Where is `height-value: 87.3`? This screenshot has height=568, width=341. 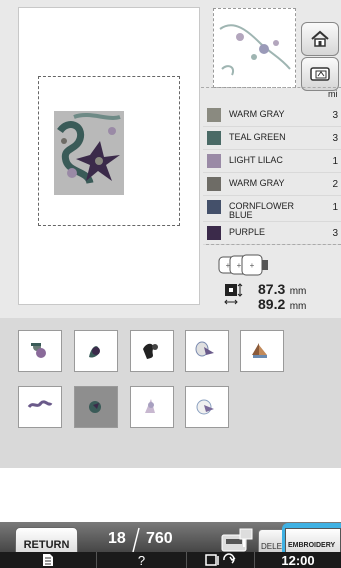 height-value: 87.3 is located at coordinates (272, 289).